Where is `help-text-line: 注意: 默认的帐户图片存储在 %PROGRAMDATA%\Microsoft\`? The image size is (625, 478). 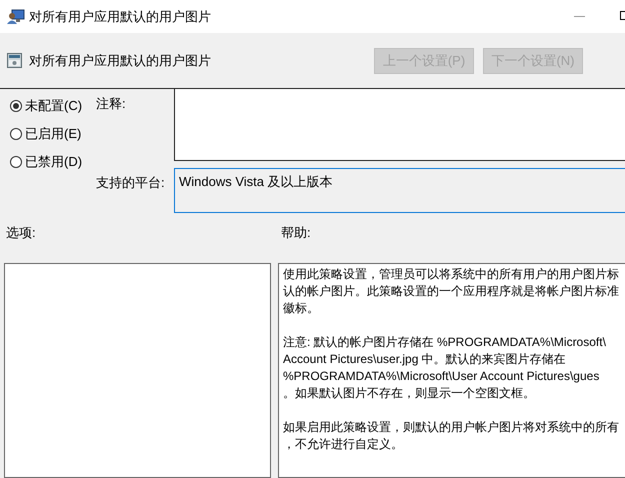 help-text-line: 注意: 默认的帐户图片存储在 %PROGRAMDATA%\Microsoft\ is located at coordinates (445, 342).